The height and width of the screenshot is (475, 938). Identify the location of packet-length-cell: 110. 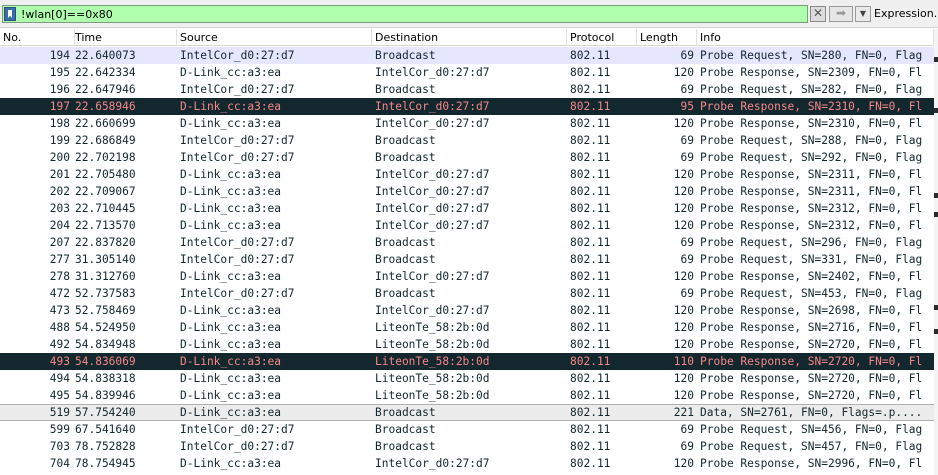
(683, 361).